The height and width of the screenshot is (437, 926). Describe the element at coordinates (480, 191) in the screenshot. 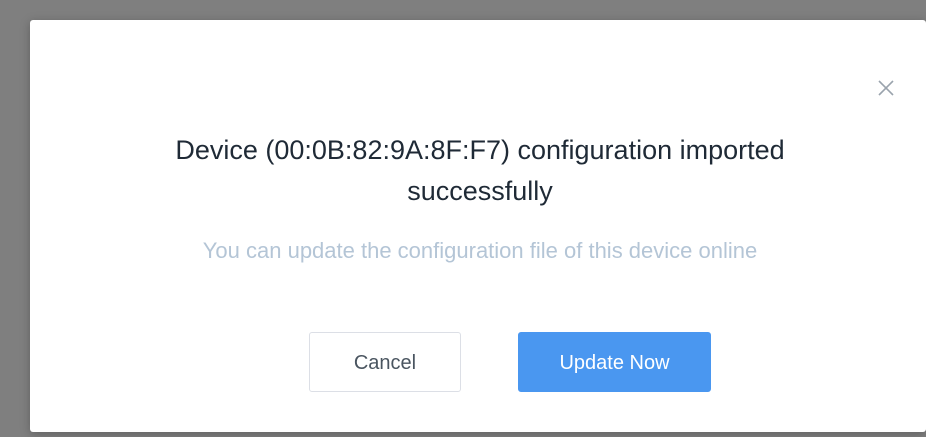

I see `dialog-title-line-2: successfully` at that location.